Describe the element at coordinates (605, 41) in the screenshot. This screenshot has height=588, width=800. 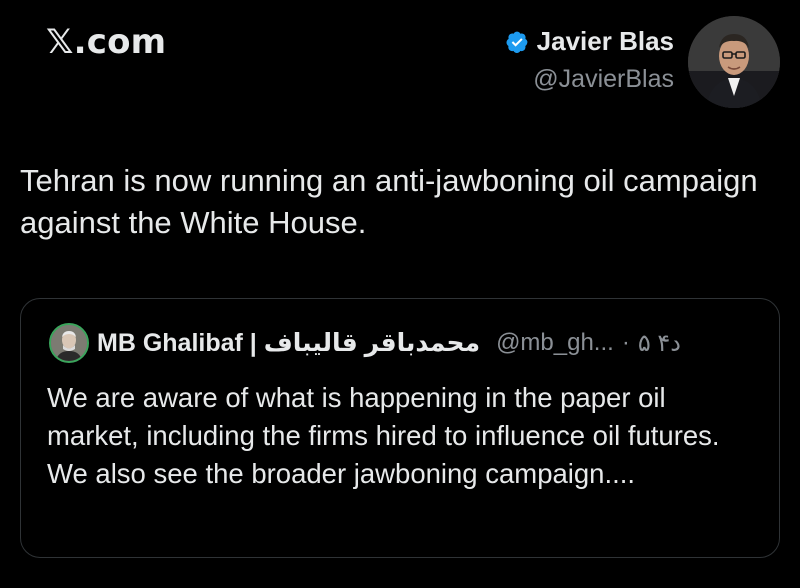
I see `author-name: Javier Blas` at that location.